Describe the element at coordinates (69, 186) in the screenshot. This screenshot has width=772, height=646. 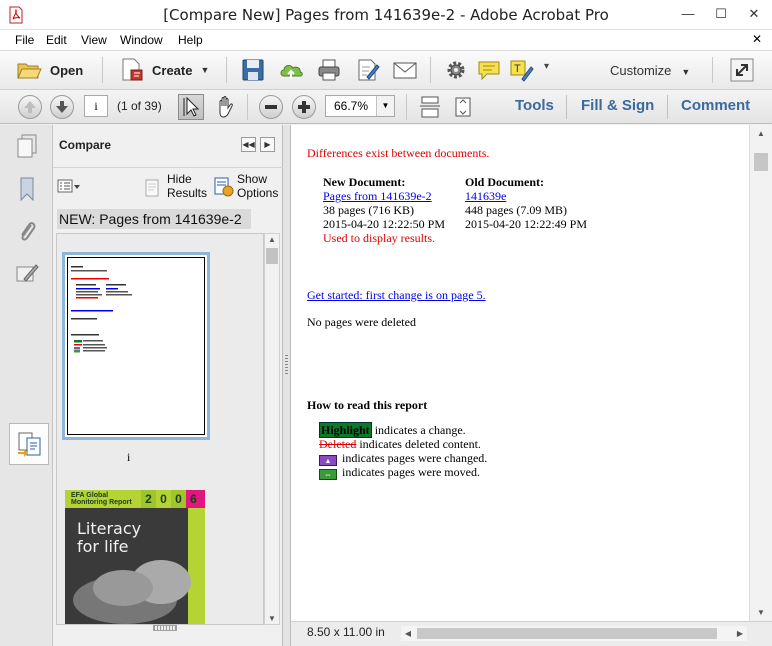
I see `panel-options-button` at that location.